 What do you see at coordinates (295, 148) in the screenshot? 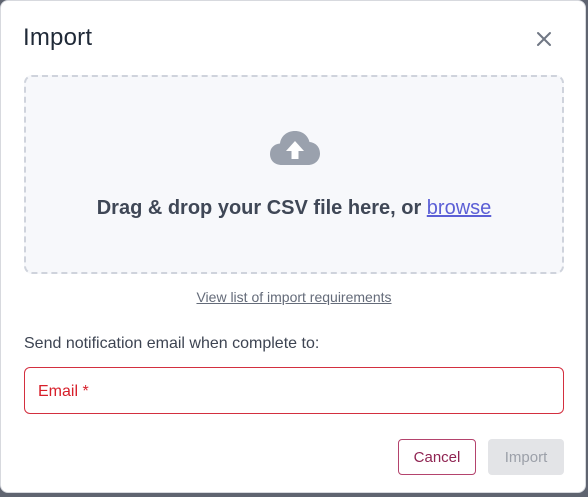
I see `cloud-upload-icon` at bounding box center [295, 148].